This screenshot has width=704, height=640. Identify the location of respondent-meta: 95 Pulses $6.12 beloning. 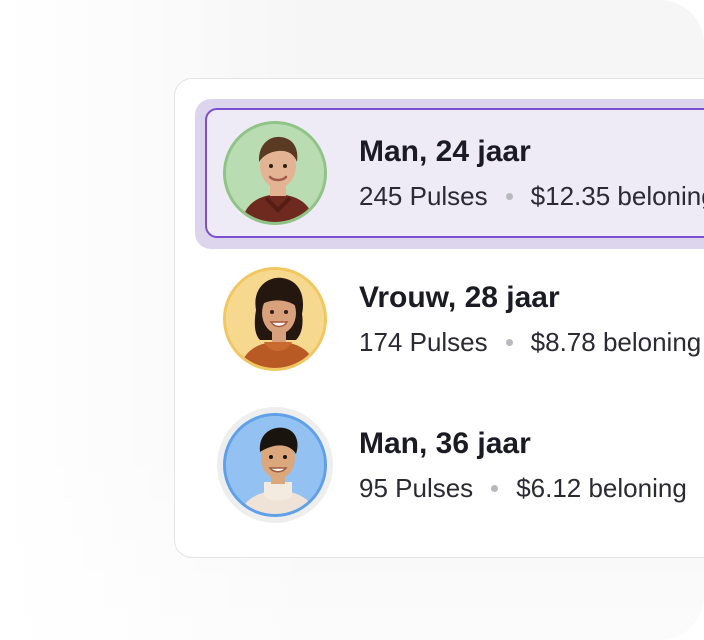
(523, 488).